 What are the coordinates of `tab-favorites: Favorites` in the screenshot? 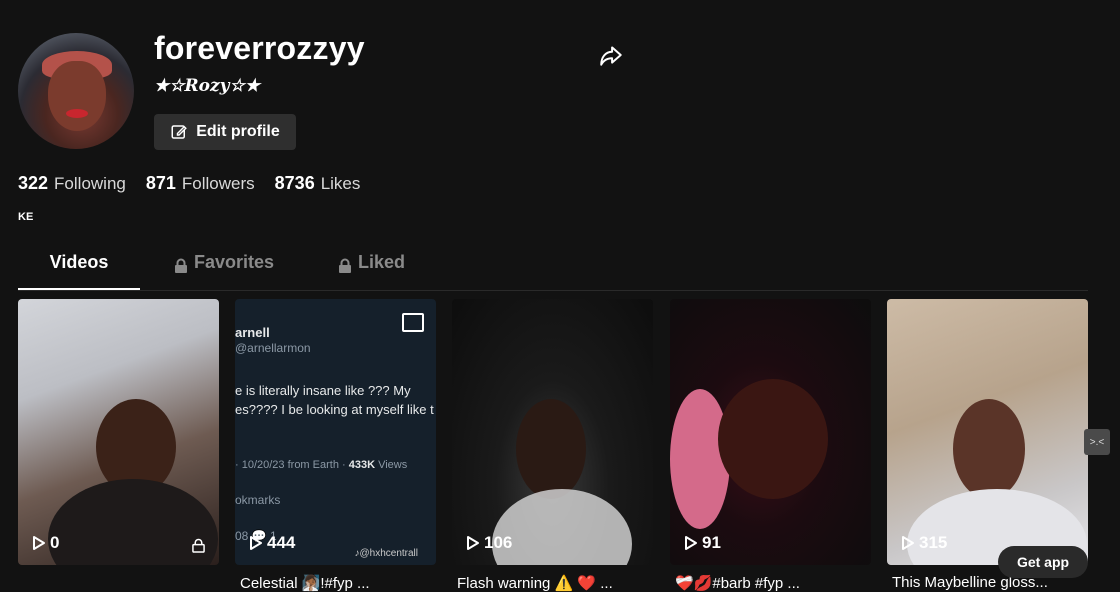 It's located at (224, 271).